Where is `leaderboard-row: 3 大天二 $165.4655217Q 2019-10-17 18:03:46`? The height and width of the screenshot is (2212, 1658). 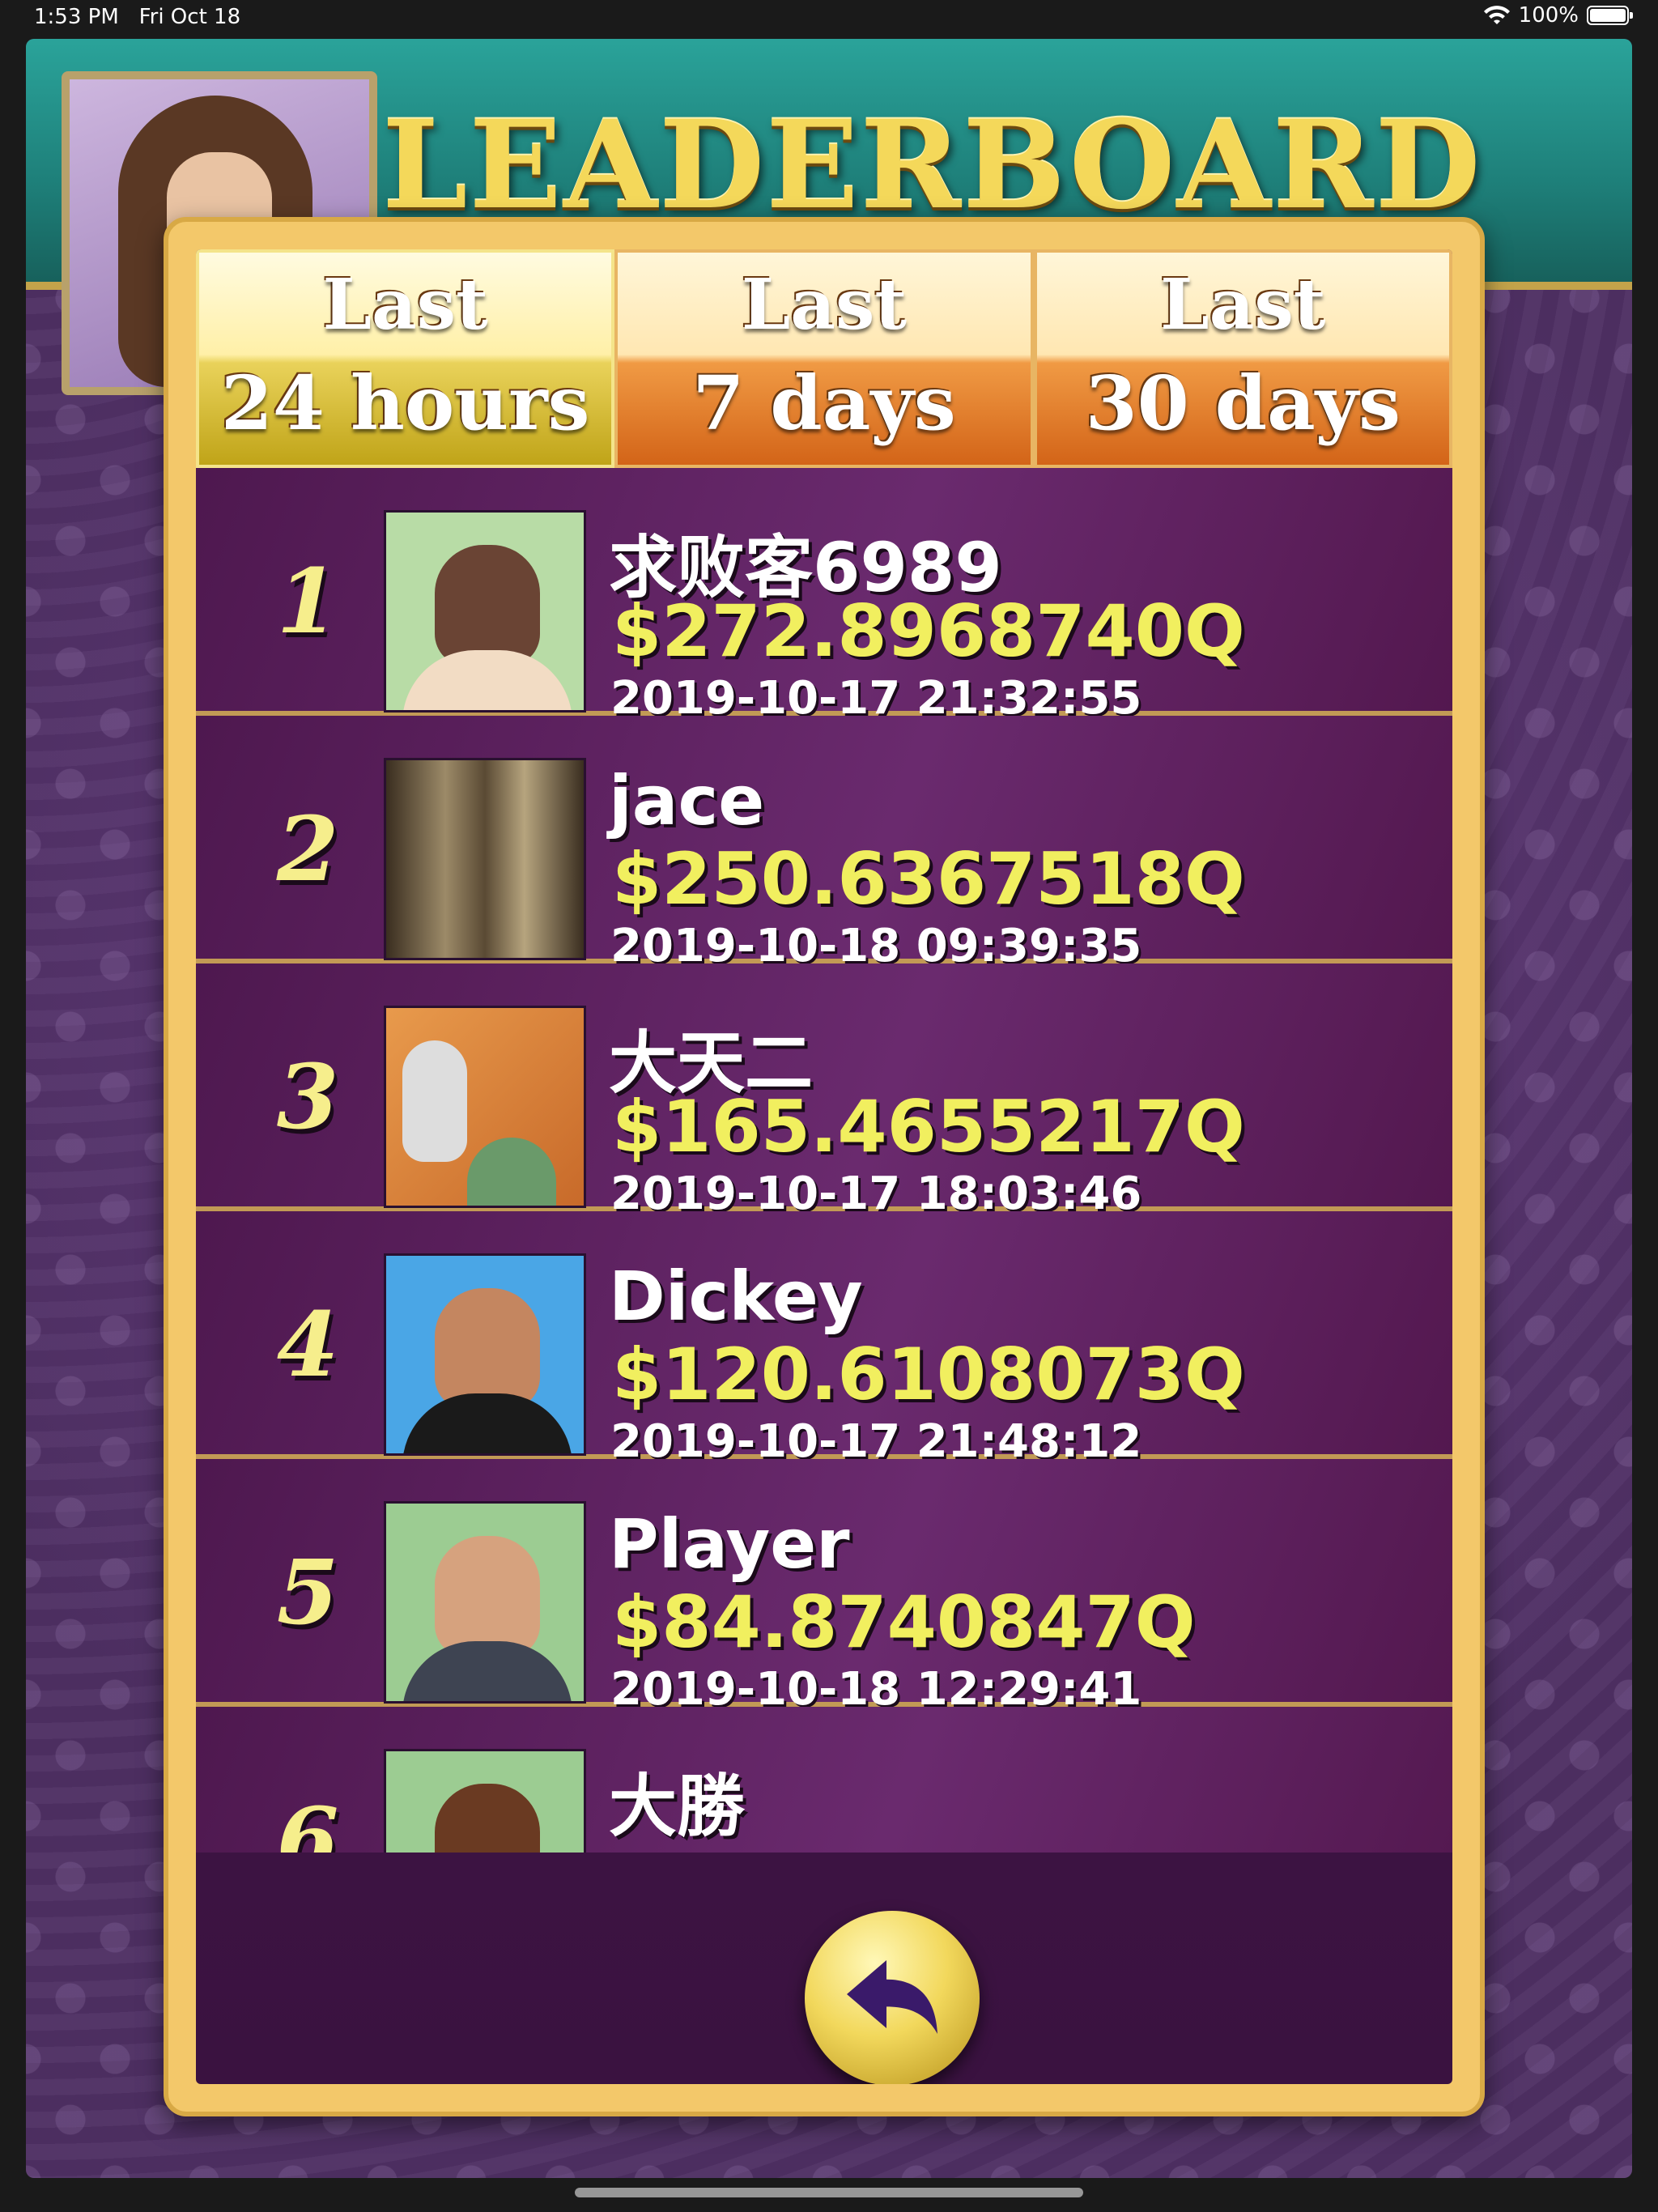
leaderboard-row: 3 大天二 $165.4655217Q 2019-10-17 18:03:46 is located at coordinates (824, 1092).